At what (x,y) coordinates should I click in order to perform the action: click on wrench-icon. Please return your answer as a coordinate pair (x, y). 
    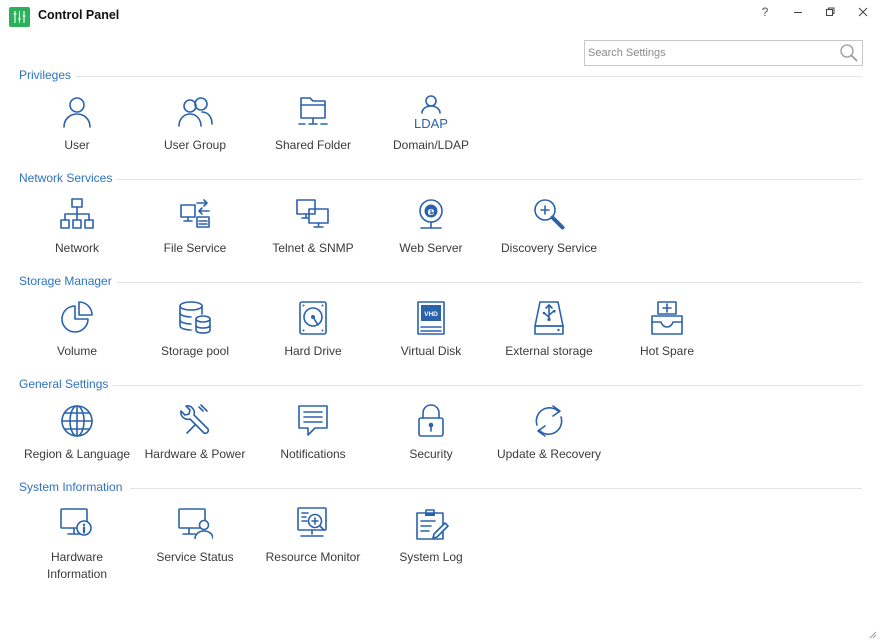
    Looking at the image, I should click on (195, 421).